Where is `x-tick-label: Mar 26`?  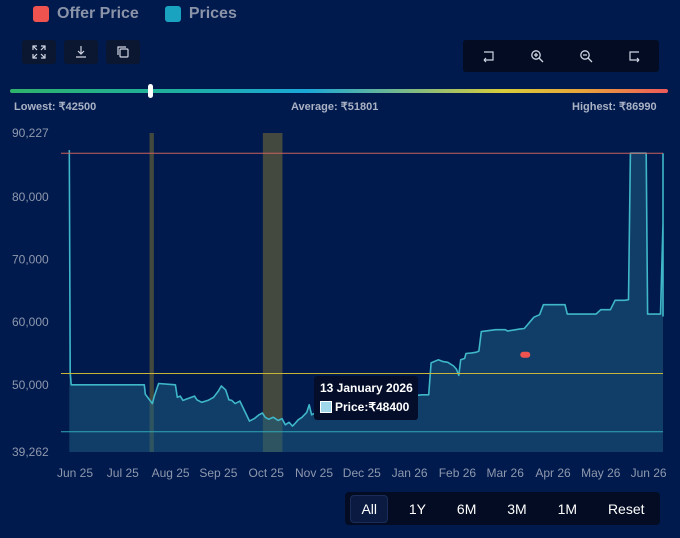
x-tick-label: Mar 26 is located at coordinates (506, 473).